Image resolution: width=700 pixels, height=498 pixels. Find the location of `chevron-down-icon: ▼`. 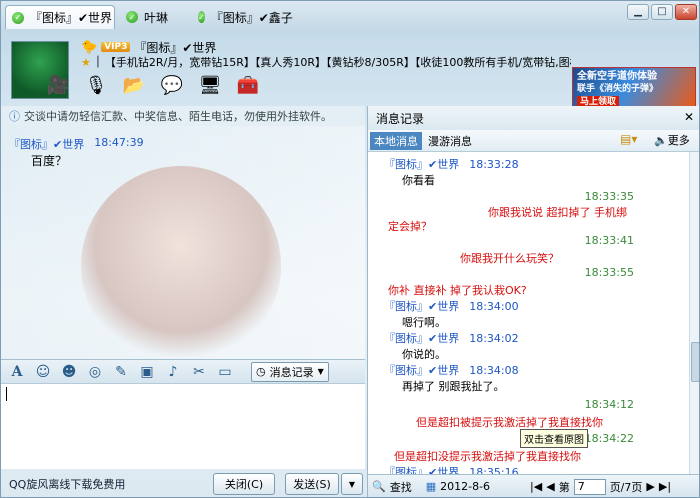

chevron-down-icon: ▼ is located at coordinates (352, 484).